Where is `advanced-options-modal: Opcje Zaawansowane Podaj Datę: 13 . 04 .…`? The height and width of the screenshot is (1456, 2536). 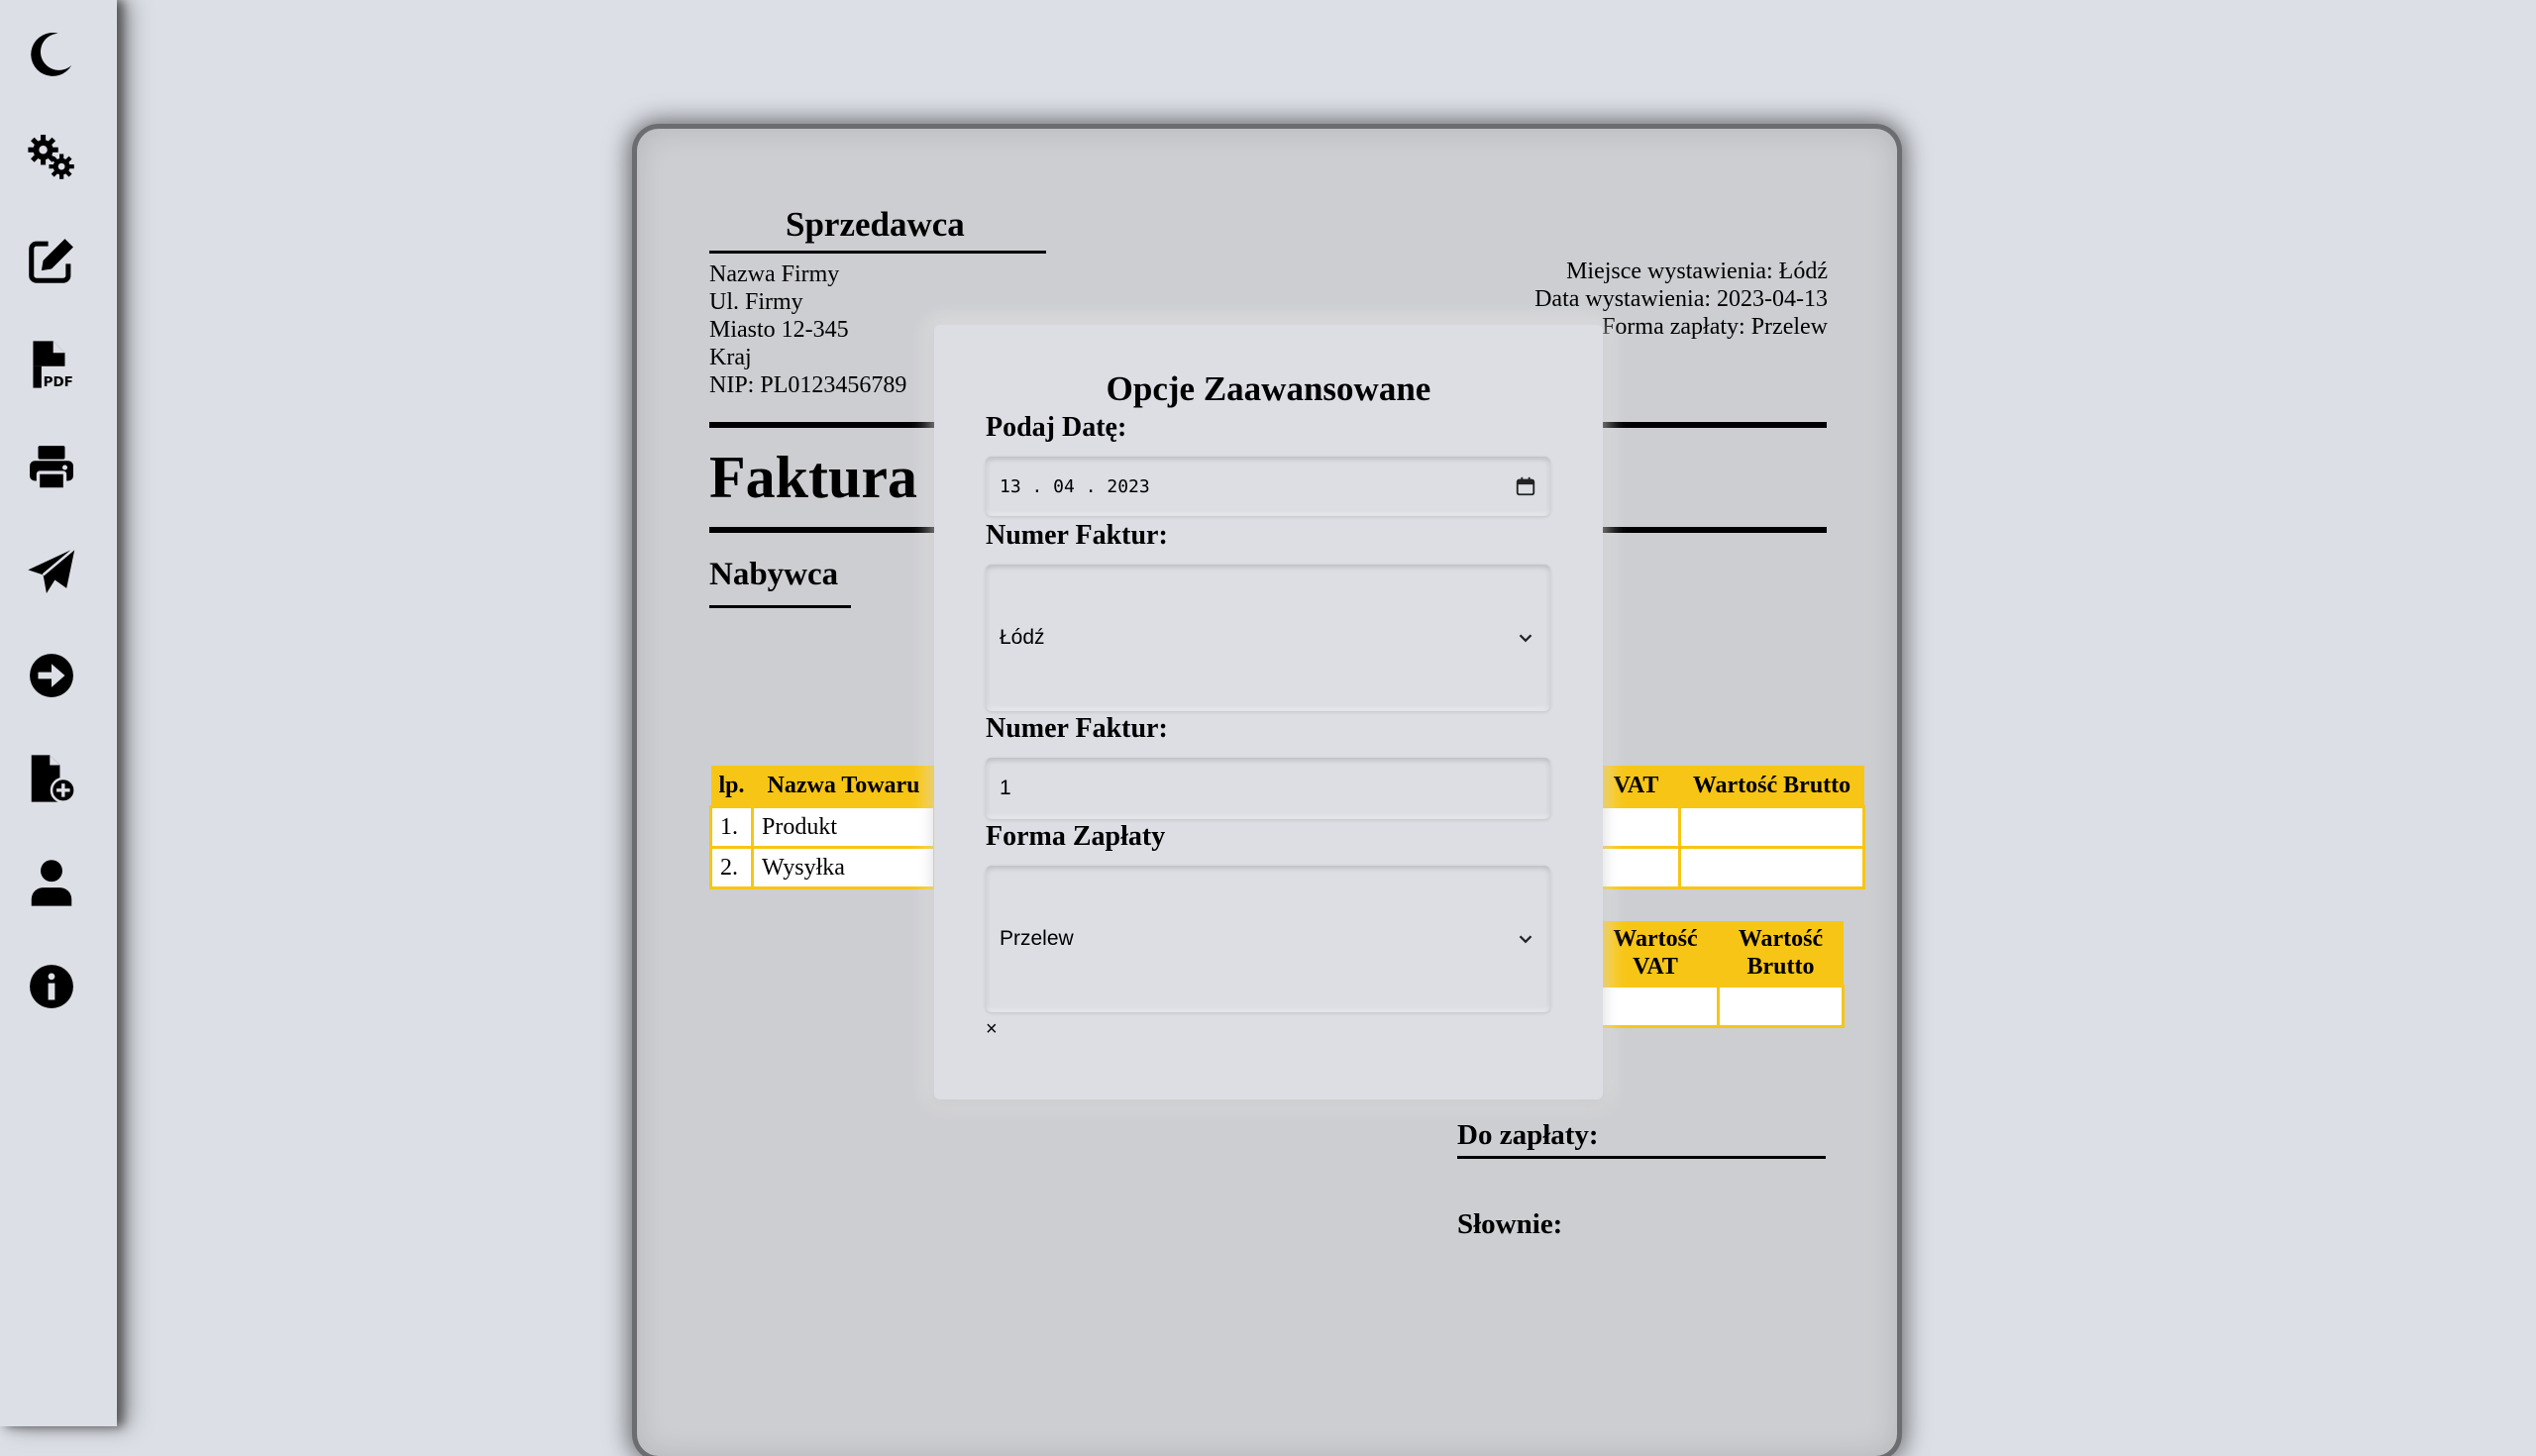 advanced-options-modal: Opcje Zaawansowane Podaj Datę: 13 . 04 .… is located at coordinates (1268, 712).